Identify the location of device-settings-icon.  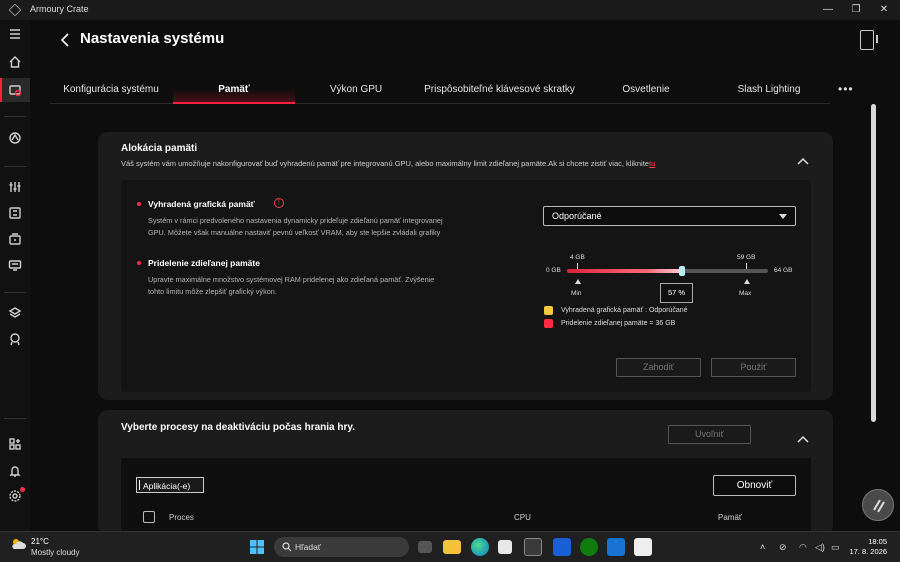
(15, 90).